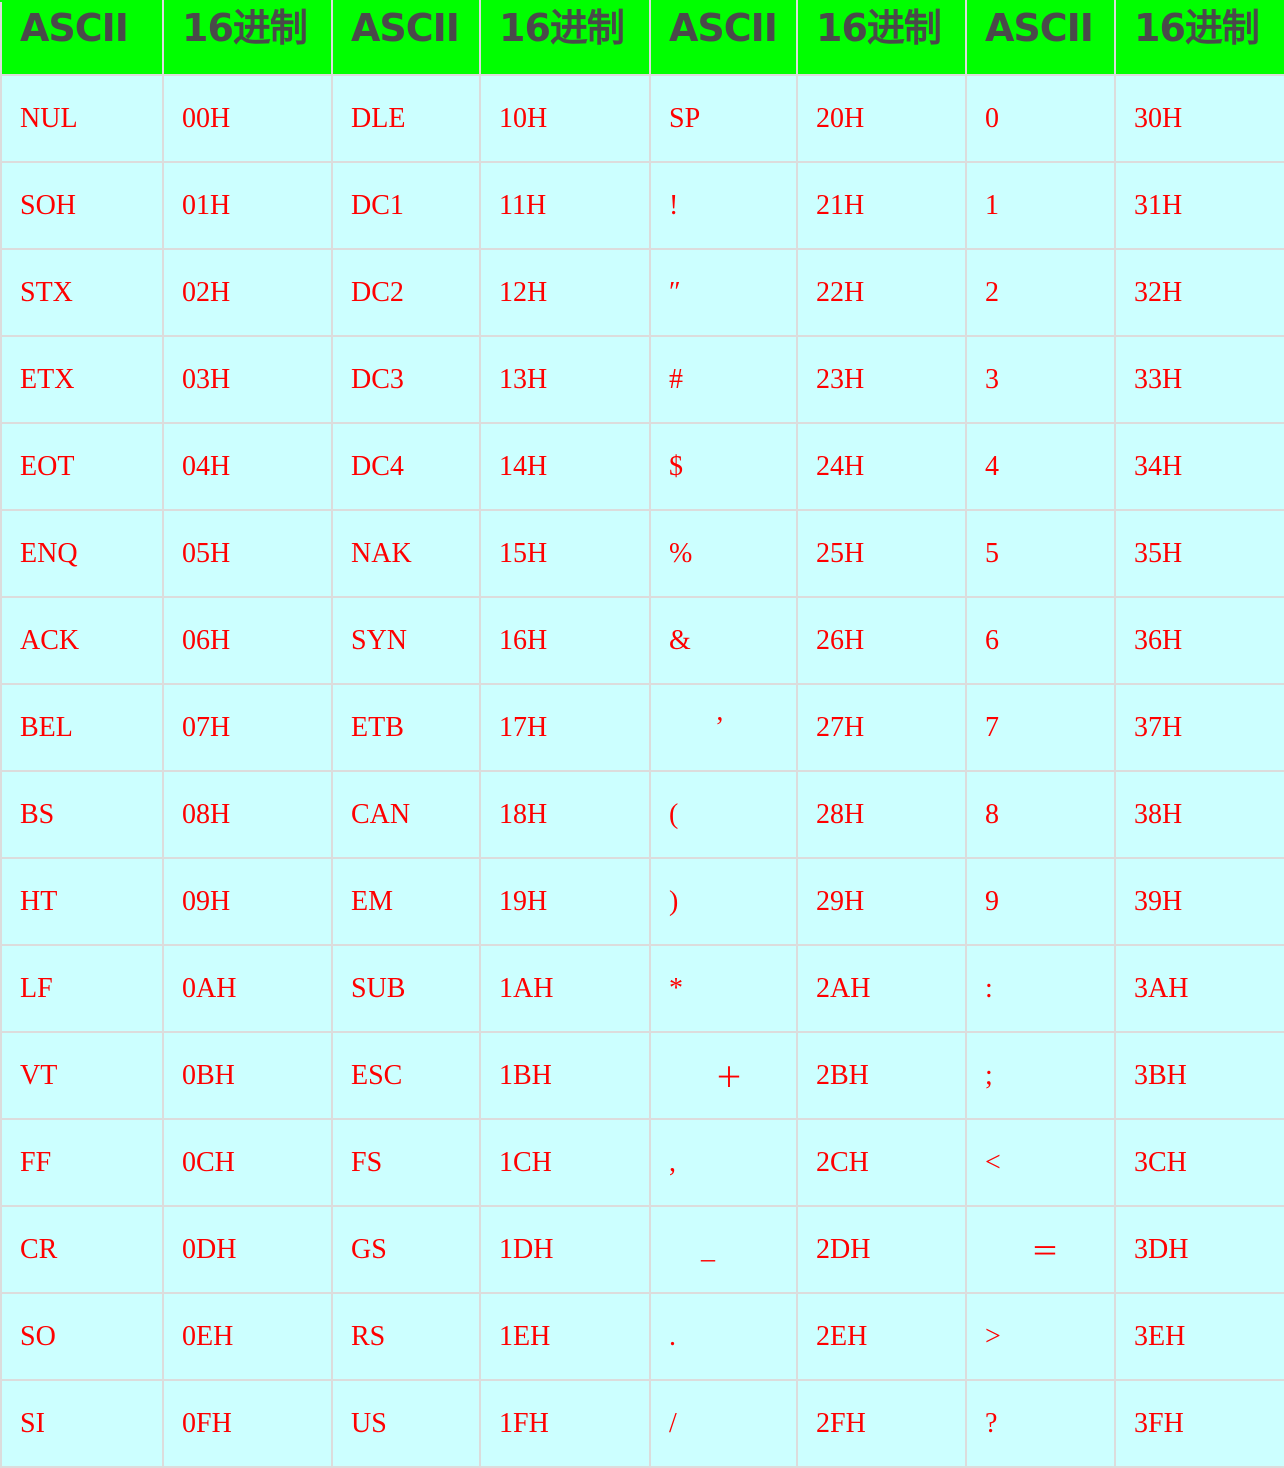  What do you see at coordinates (881, 553) in the screenshot?
I see `hex-cell: 25H` at bounding box center [881, 553].